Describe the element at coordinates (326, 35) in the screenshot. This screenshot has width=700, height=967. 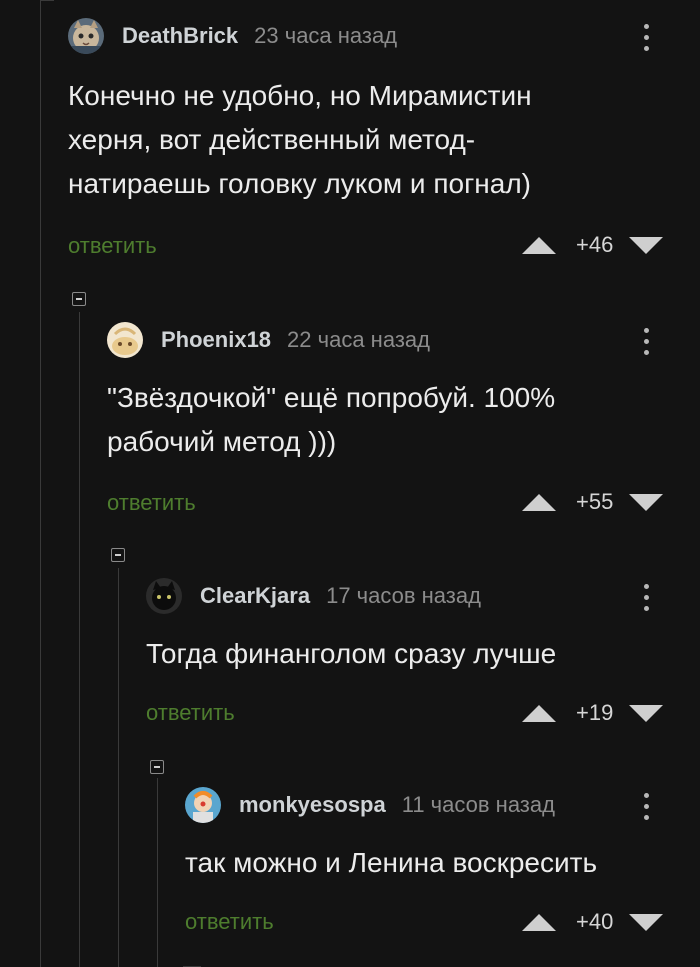
I see `comment-timestamp: 23 часа назад` at that location.